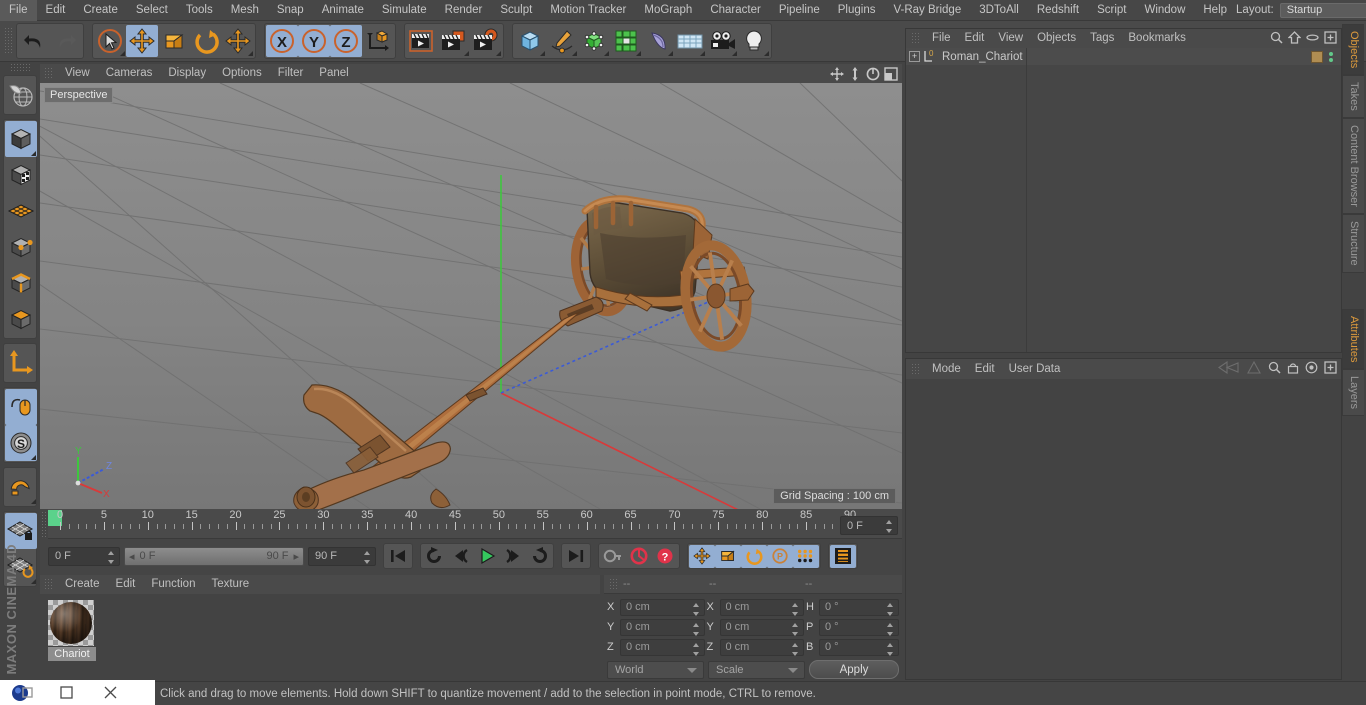 The image size is (1366, 705). Describe the element at coordinates (1123, 56) in the screenshot. I see `object-row-roman-chariot: + 0 Roman_Chariot` at that location.